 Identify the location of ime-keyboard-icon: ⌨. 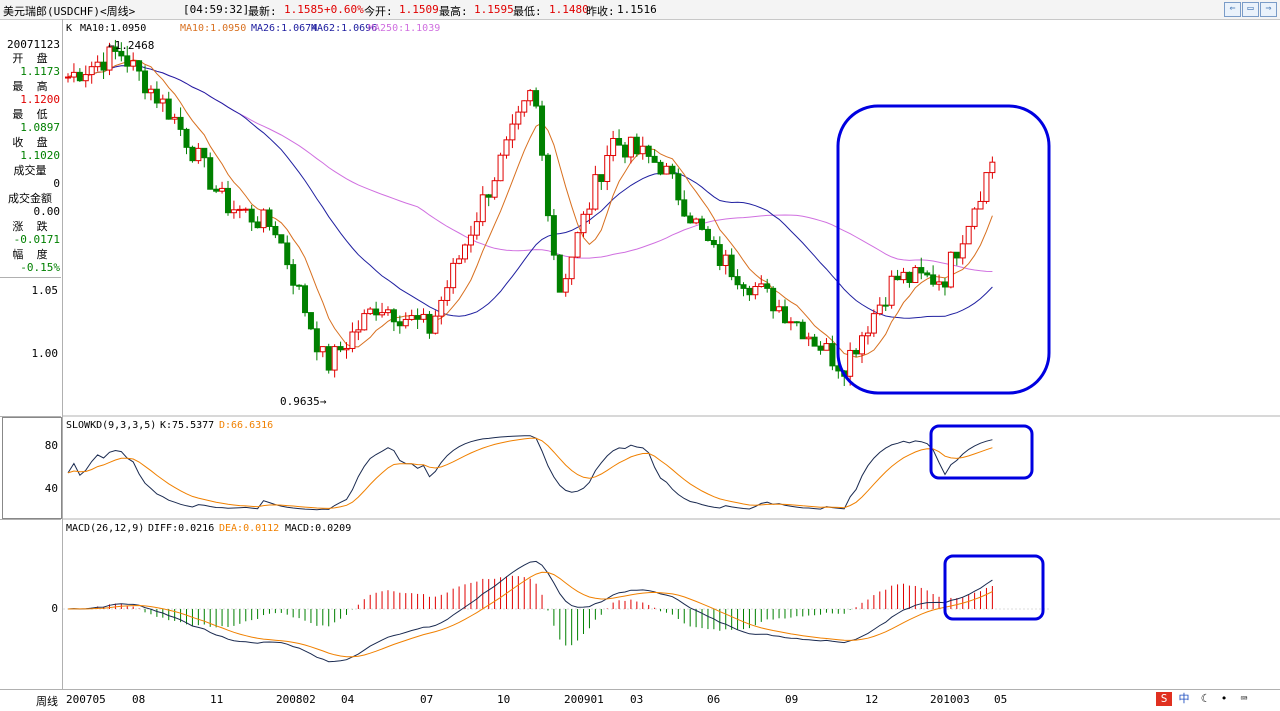
(1244, 699).